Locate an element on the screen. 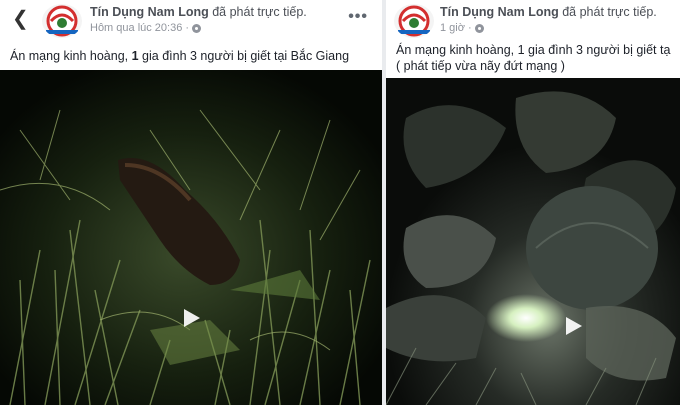 This screenshot has width=680, height=405. more-options-icon: ••• is located at coordinates (358, 17).